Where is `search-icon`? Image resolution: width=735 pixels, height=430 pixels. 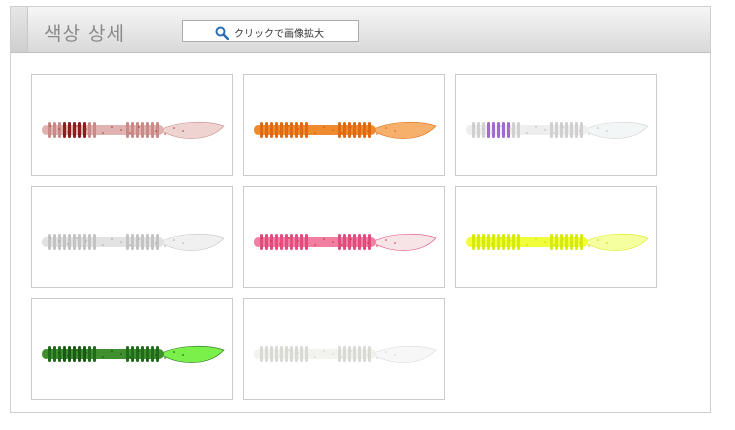
search-icon is located at coordinates (222, 33).